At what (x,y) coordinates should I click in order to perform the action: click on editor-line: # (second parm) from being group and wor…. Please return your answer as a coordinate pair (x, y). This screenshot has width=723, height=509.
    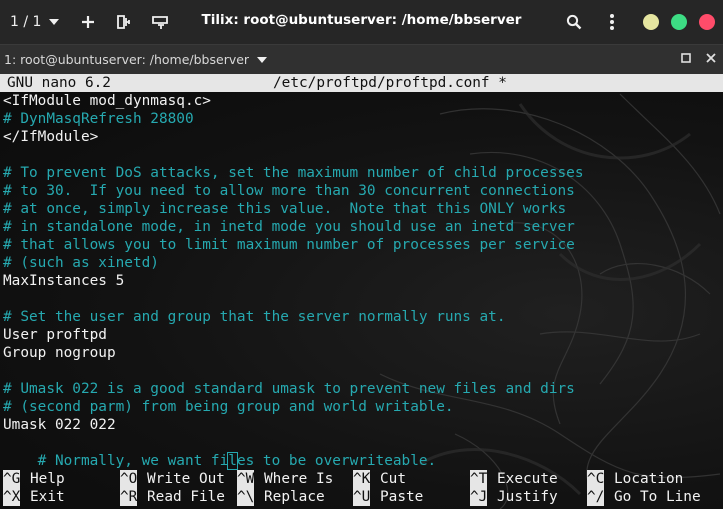
    Looking at the image, I should click on (228, 407).